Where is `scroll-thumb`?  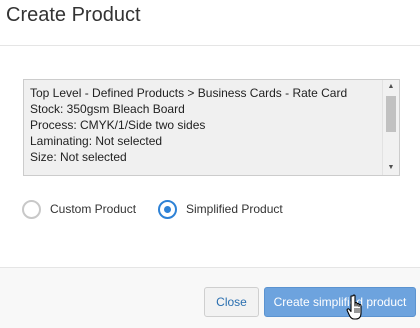
scroll-thumb is located at coordinates (391, 114).